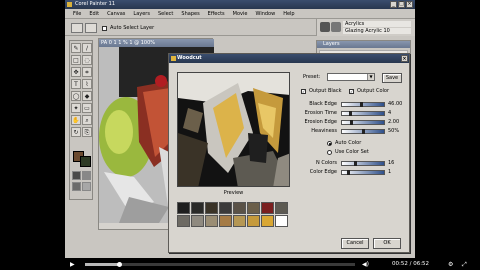 The width and height of the screenshot is (480, 270). I want to click on rotate-page-icon: ↻, so click(76, 132).